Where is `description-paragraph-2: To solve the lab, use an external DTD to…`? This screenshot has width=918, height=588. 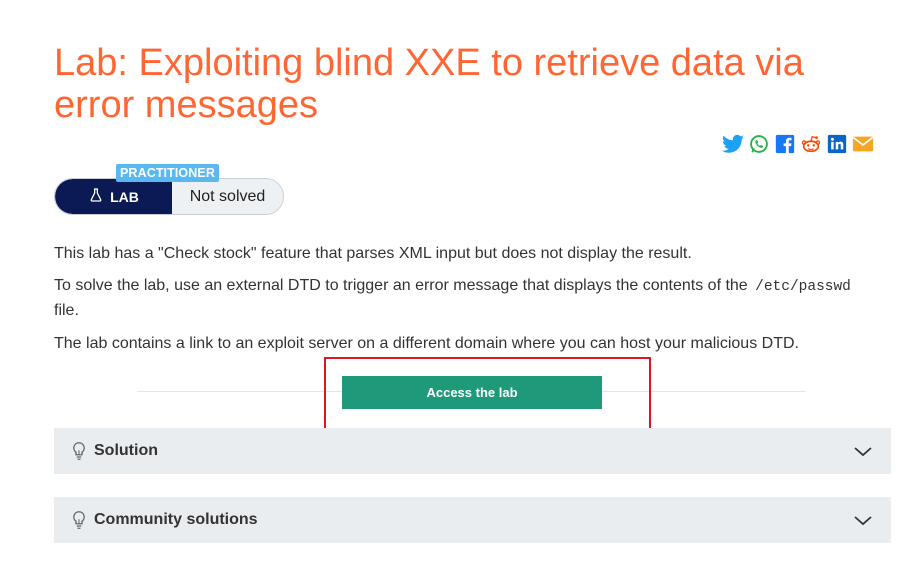
description-paragraph-2: To solve the lab, use an external DTD to… is located at coordinates (464, 298).